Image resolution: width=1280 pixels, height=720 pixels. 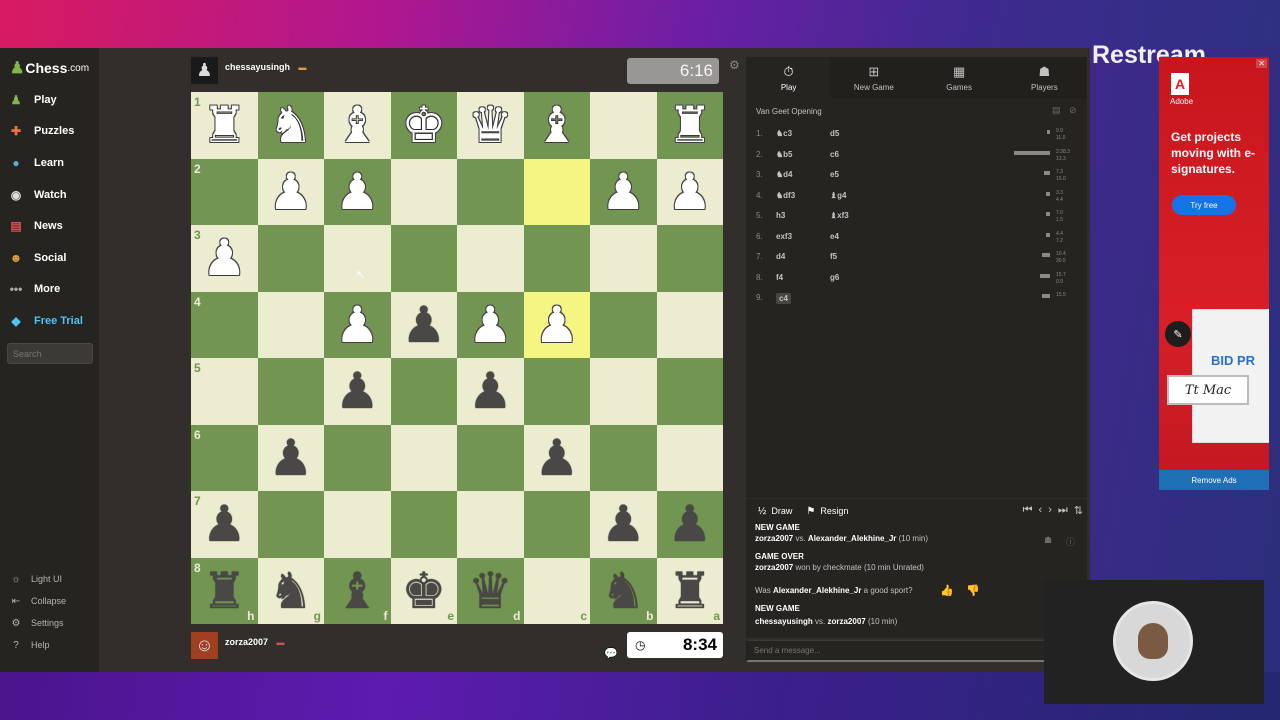 I want to click on board-square: ♞, so click(x=290, y=125).